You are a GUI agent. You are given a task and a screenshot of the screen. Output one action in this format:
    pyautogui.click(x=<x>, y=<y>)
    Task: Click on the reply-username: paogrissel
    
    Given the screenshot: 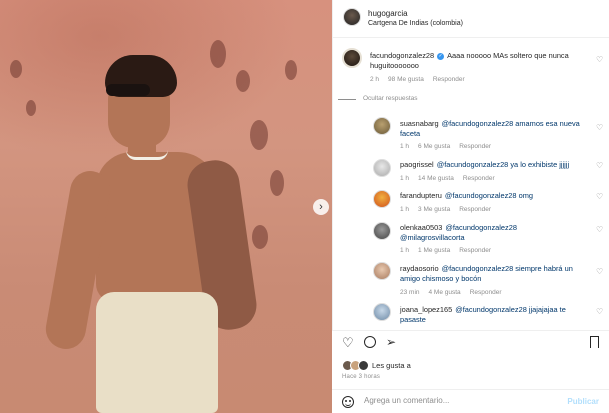 What is the action you would take?
    pyautogui.click(x=417, y=164)
    